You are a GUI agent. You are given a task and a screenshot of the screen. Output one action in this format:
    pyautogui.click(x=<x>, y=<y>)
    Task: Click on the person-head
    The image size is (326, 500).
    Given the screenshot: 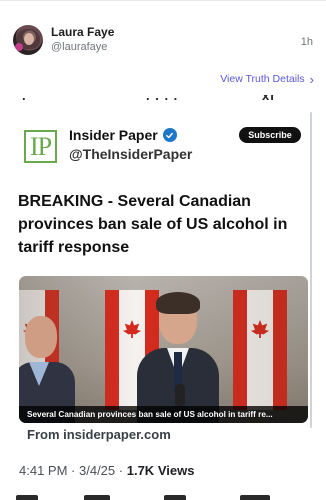 What is the action you would take?
    pyautogui.click(x=41, y=337)
    